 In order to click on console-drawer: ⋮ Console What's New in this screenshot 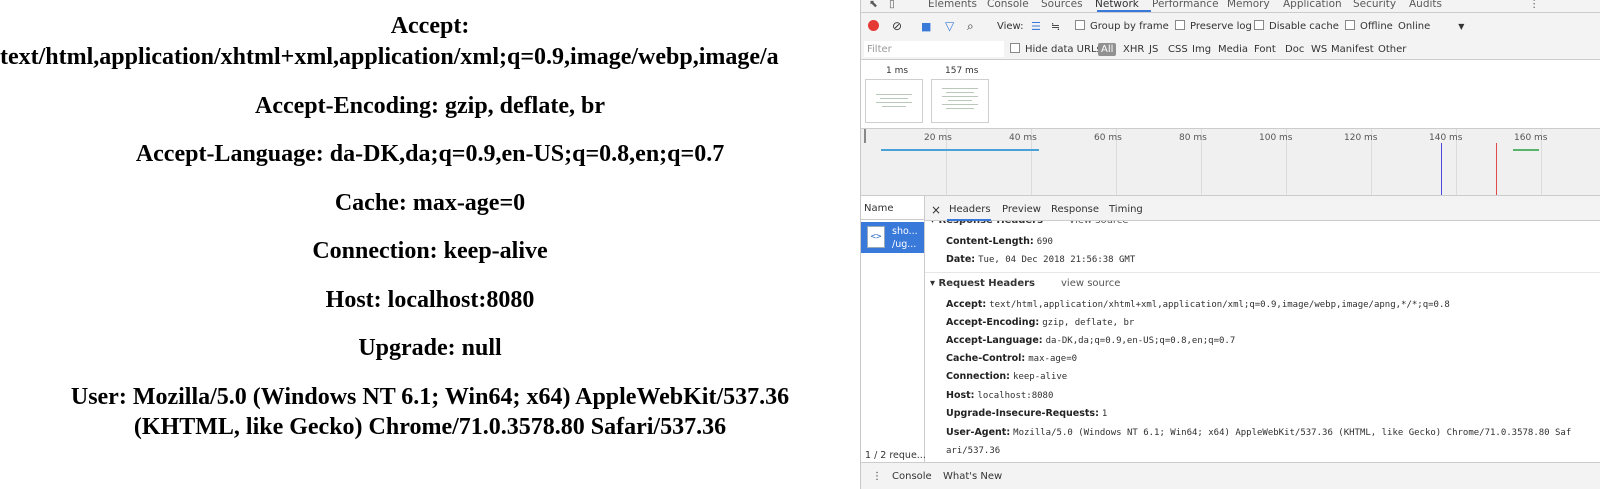, I will do `click(1230, 475)`.